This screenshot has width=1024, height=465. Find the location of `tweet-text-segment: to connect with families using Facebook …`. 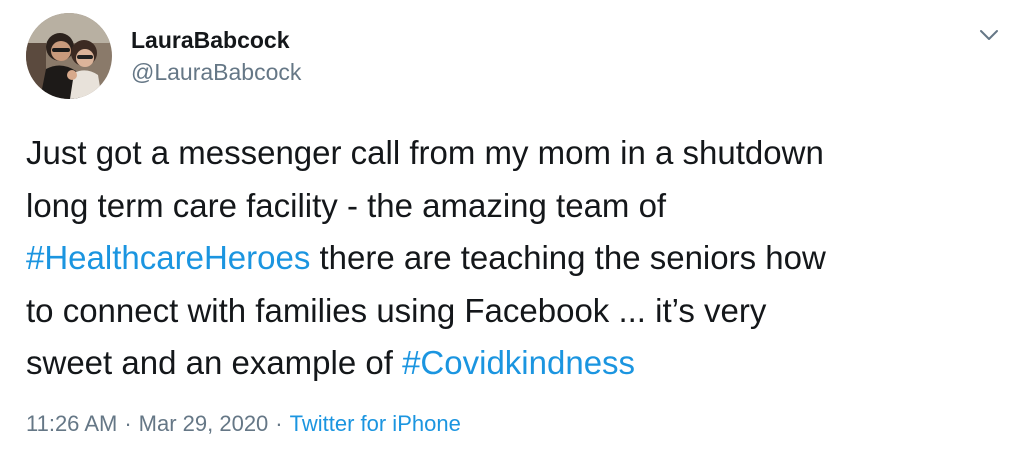

tweet-text-segment: to connect with families using Facebook … is located at coordinates (396, 310).